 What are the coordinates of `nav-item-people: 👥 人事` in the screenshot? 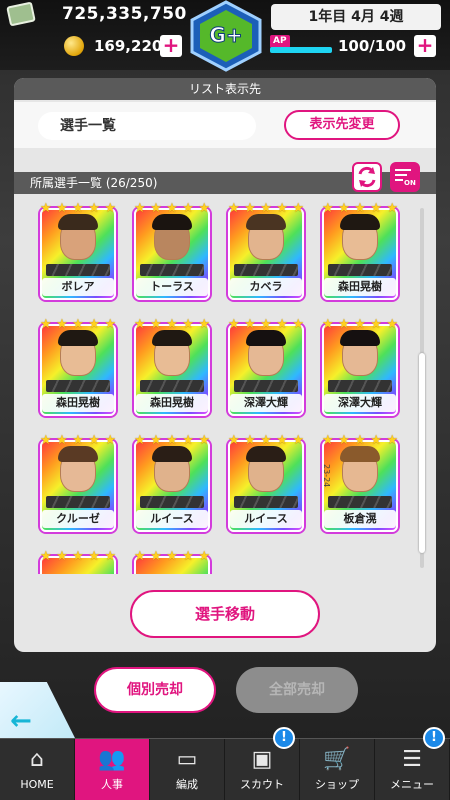 It's located at (112, 769).